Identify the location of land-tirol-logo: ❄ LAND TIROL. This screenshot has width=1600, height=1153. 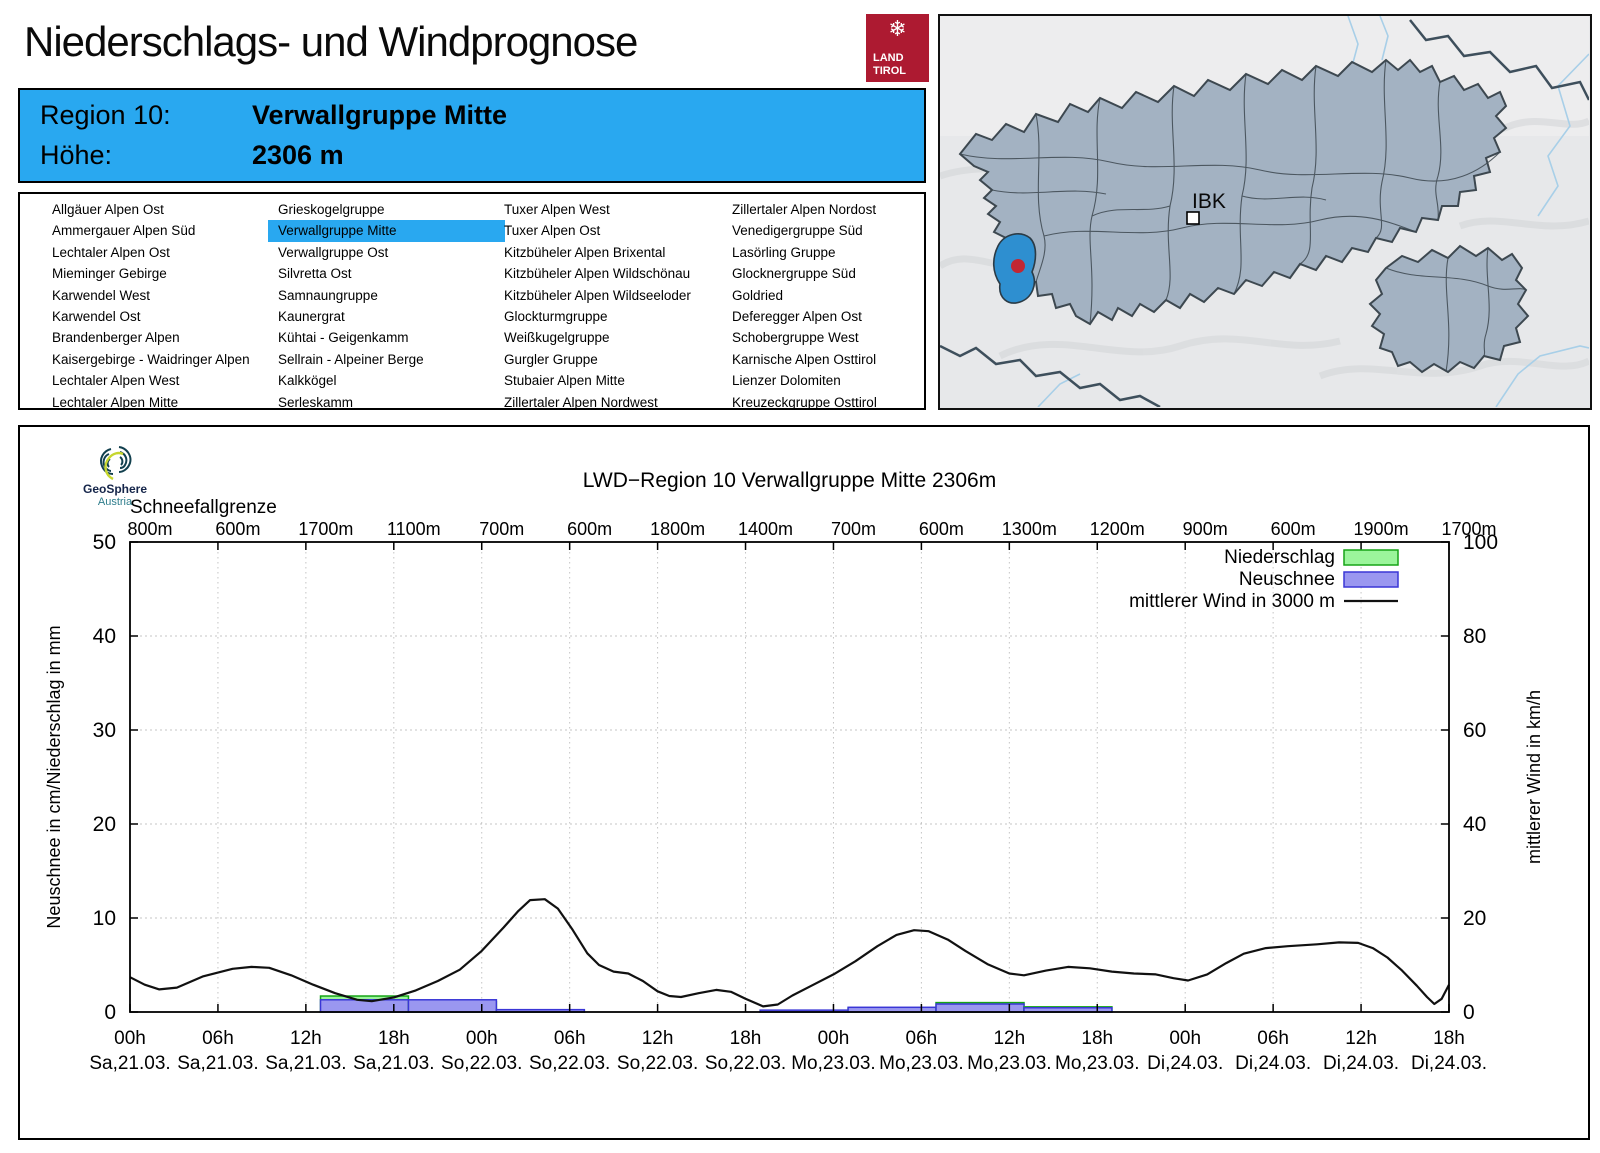
(897, 48).